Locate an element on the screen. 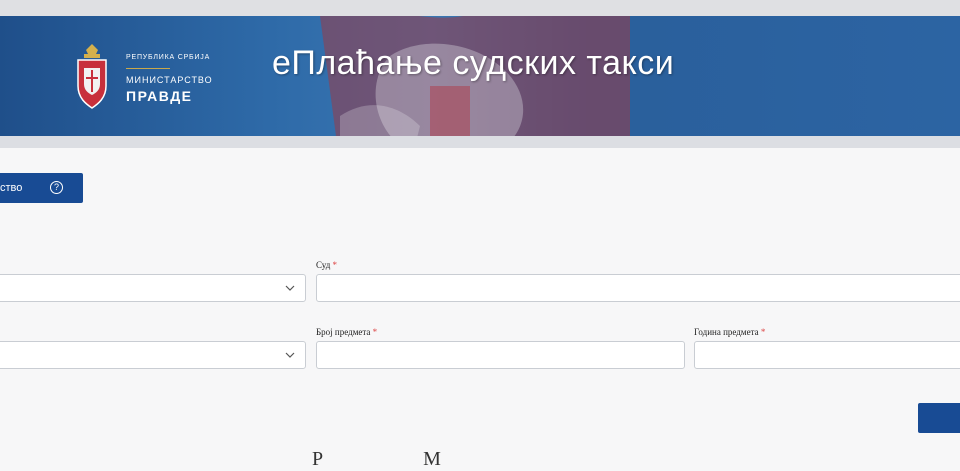 The width and height of the screenshot is (960, 471). help-button: ство ? is located at coordinates (41, 188).